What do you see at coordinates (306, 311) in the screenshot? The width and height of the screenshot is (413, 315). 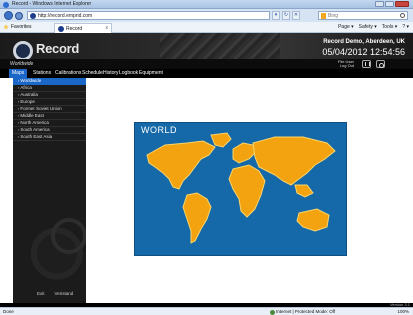 I see `security-zone: Internet | Protected Mode: Off` at bounding box center [306, 311].